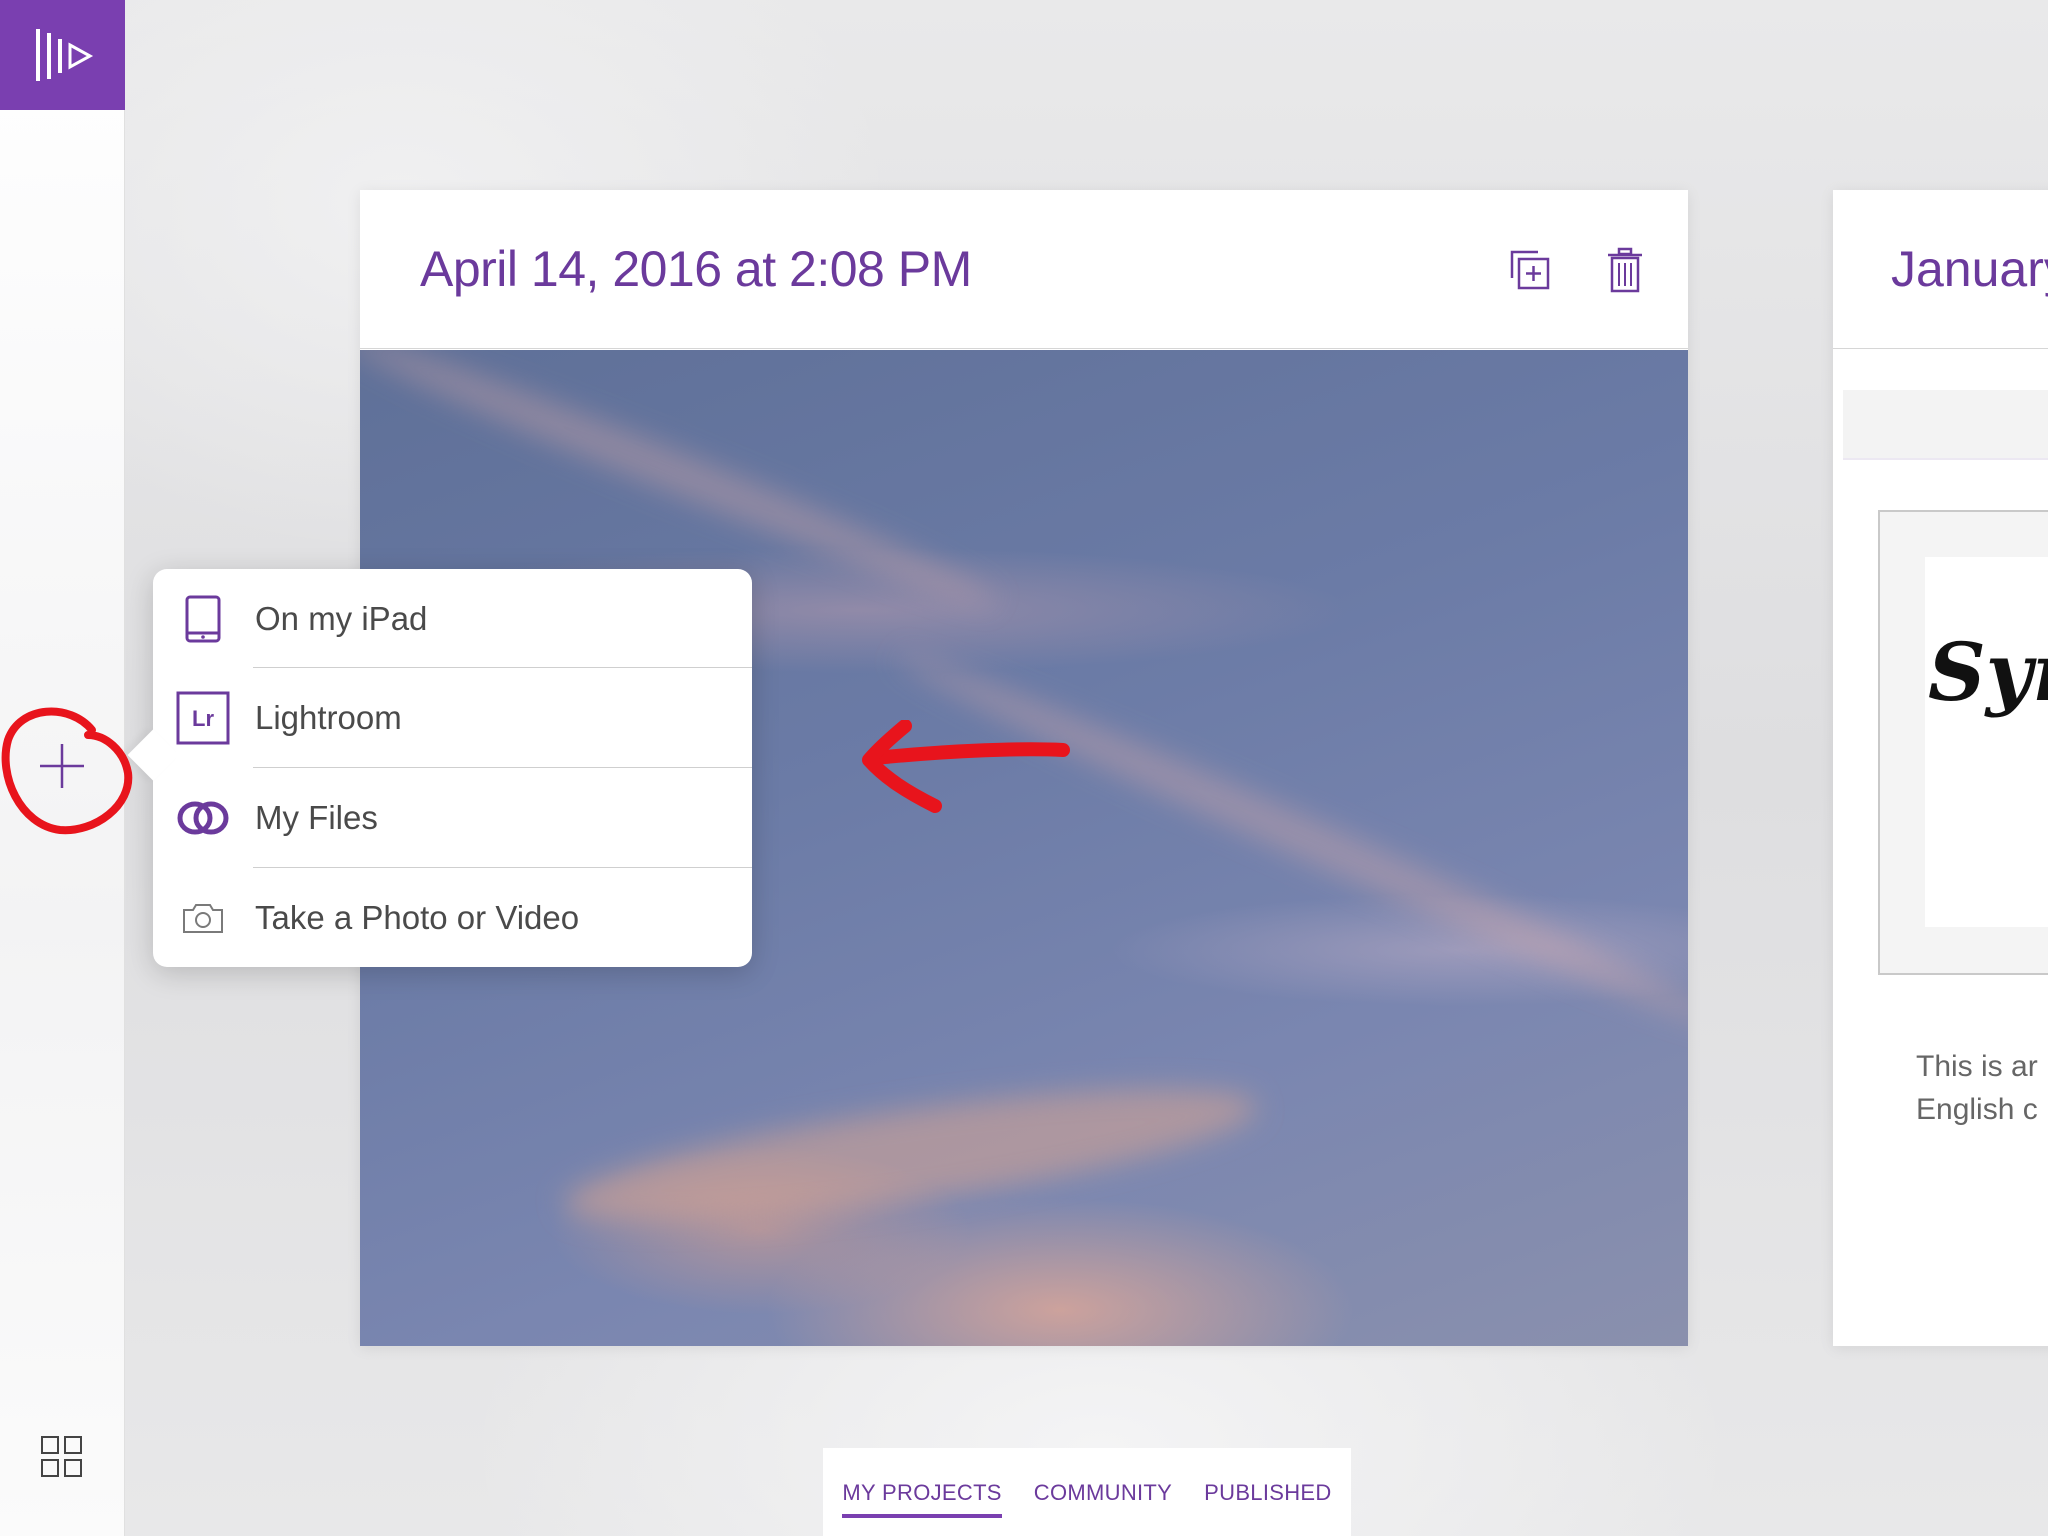 The width and height of the screenshot is (2048, 1536). What do you see at coordinates (1977, 1109) in the screenshot?
I see `body-line: English c` at bounding box center [1977, 1109].